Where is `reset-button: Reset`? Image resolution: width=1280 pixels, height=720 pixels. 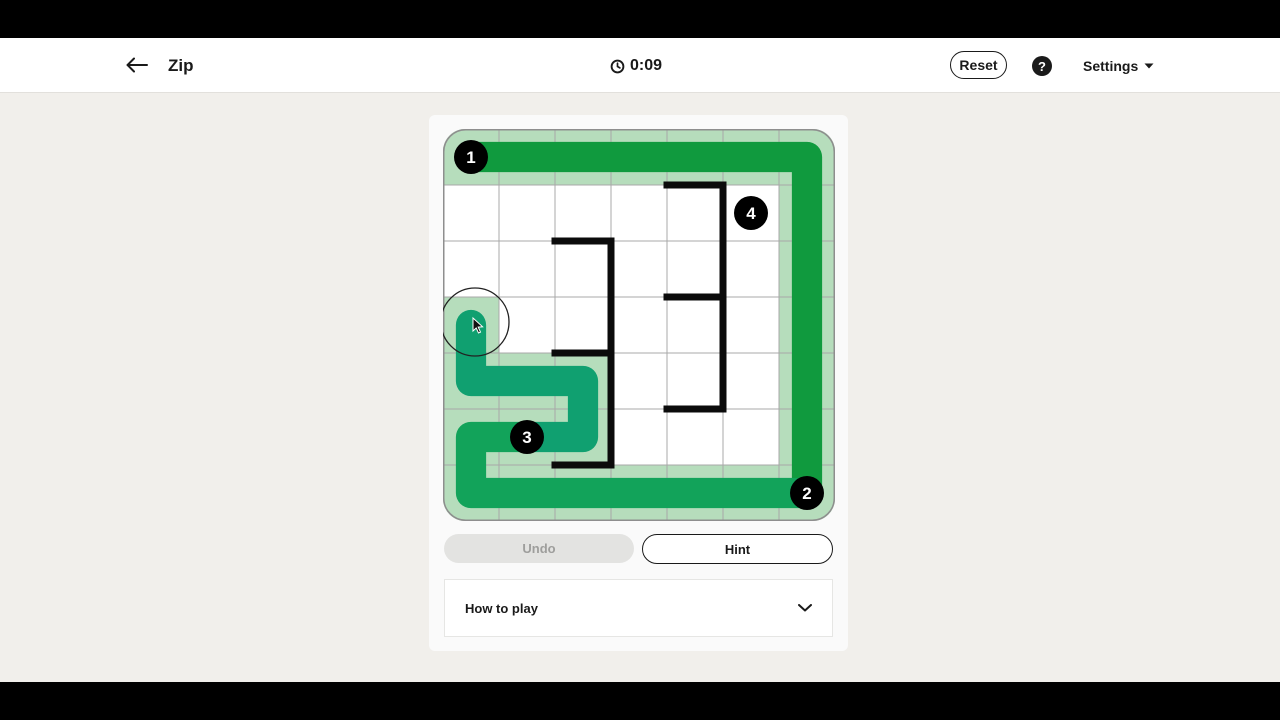 reset-button: Reset is located at coordinates (978, 65).